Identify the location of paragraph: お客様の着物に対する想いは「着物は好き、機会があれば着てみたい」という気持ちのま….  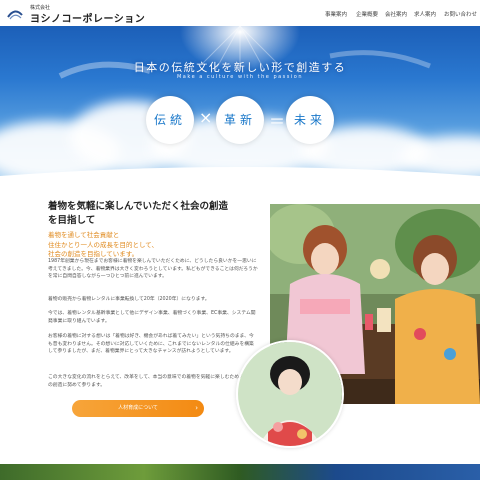
(151, 344).